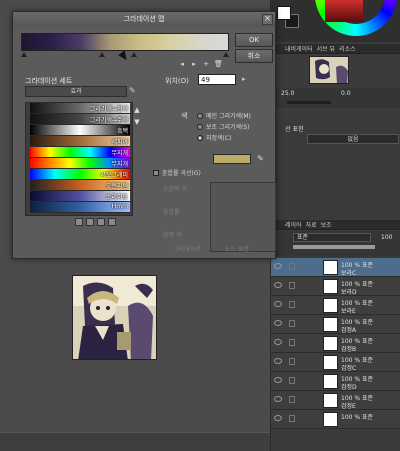 This screenshot has height=451, width=400. What do you see at coordinates (177, 172) in the screenshot?
I see `mix-curve-checkbox: 혼합률 곡선(G)` at bounding box center [177, 172].